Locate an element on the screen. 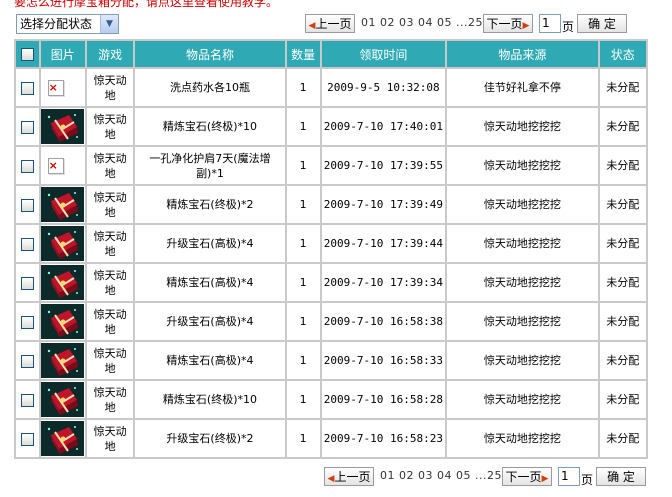 This screenshot has height=497, width=672. triangle-right-icon: ▶ is located at coordinates (545, 479).